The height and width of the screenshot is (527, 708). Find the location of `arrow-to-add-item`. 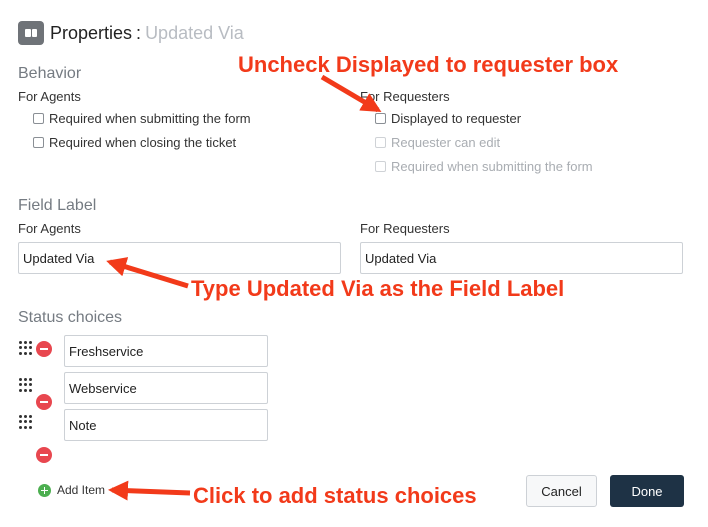

arrow-to-add-item is located at coordinates (149, 490).